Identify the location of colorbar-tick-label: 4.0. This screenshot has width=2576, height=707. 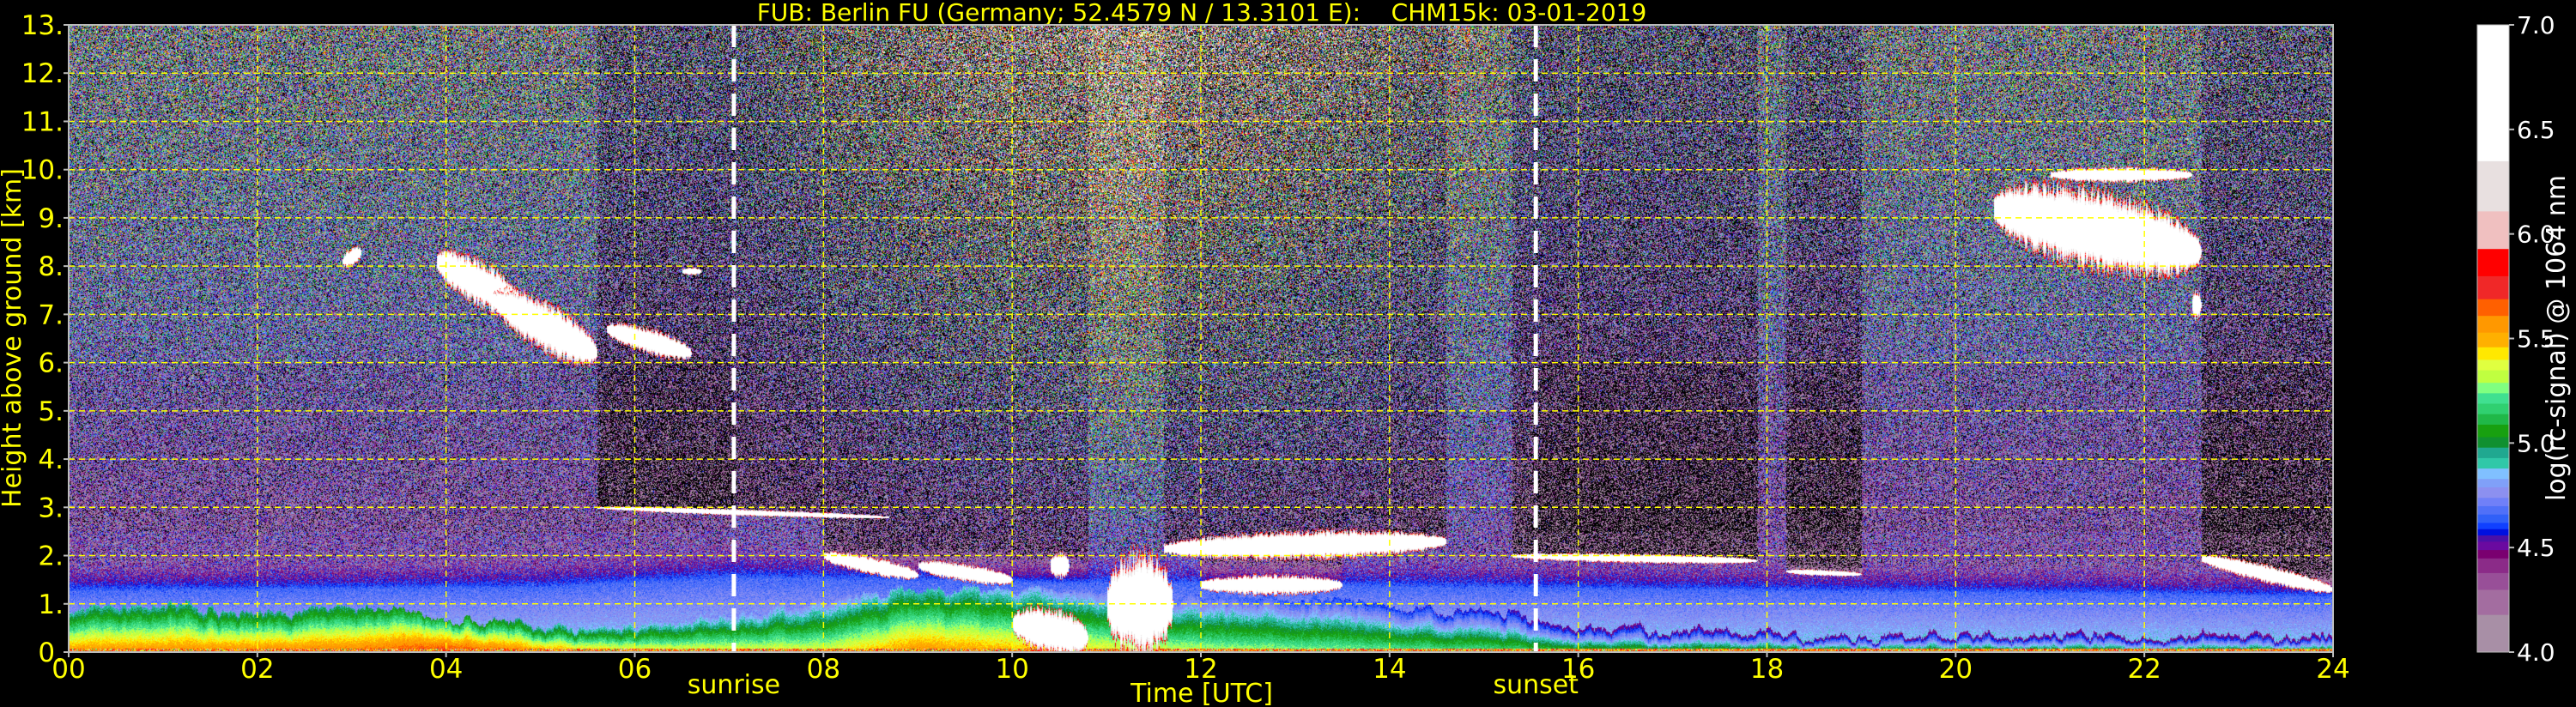
(2536, 653).